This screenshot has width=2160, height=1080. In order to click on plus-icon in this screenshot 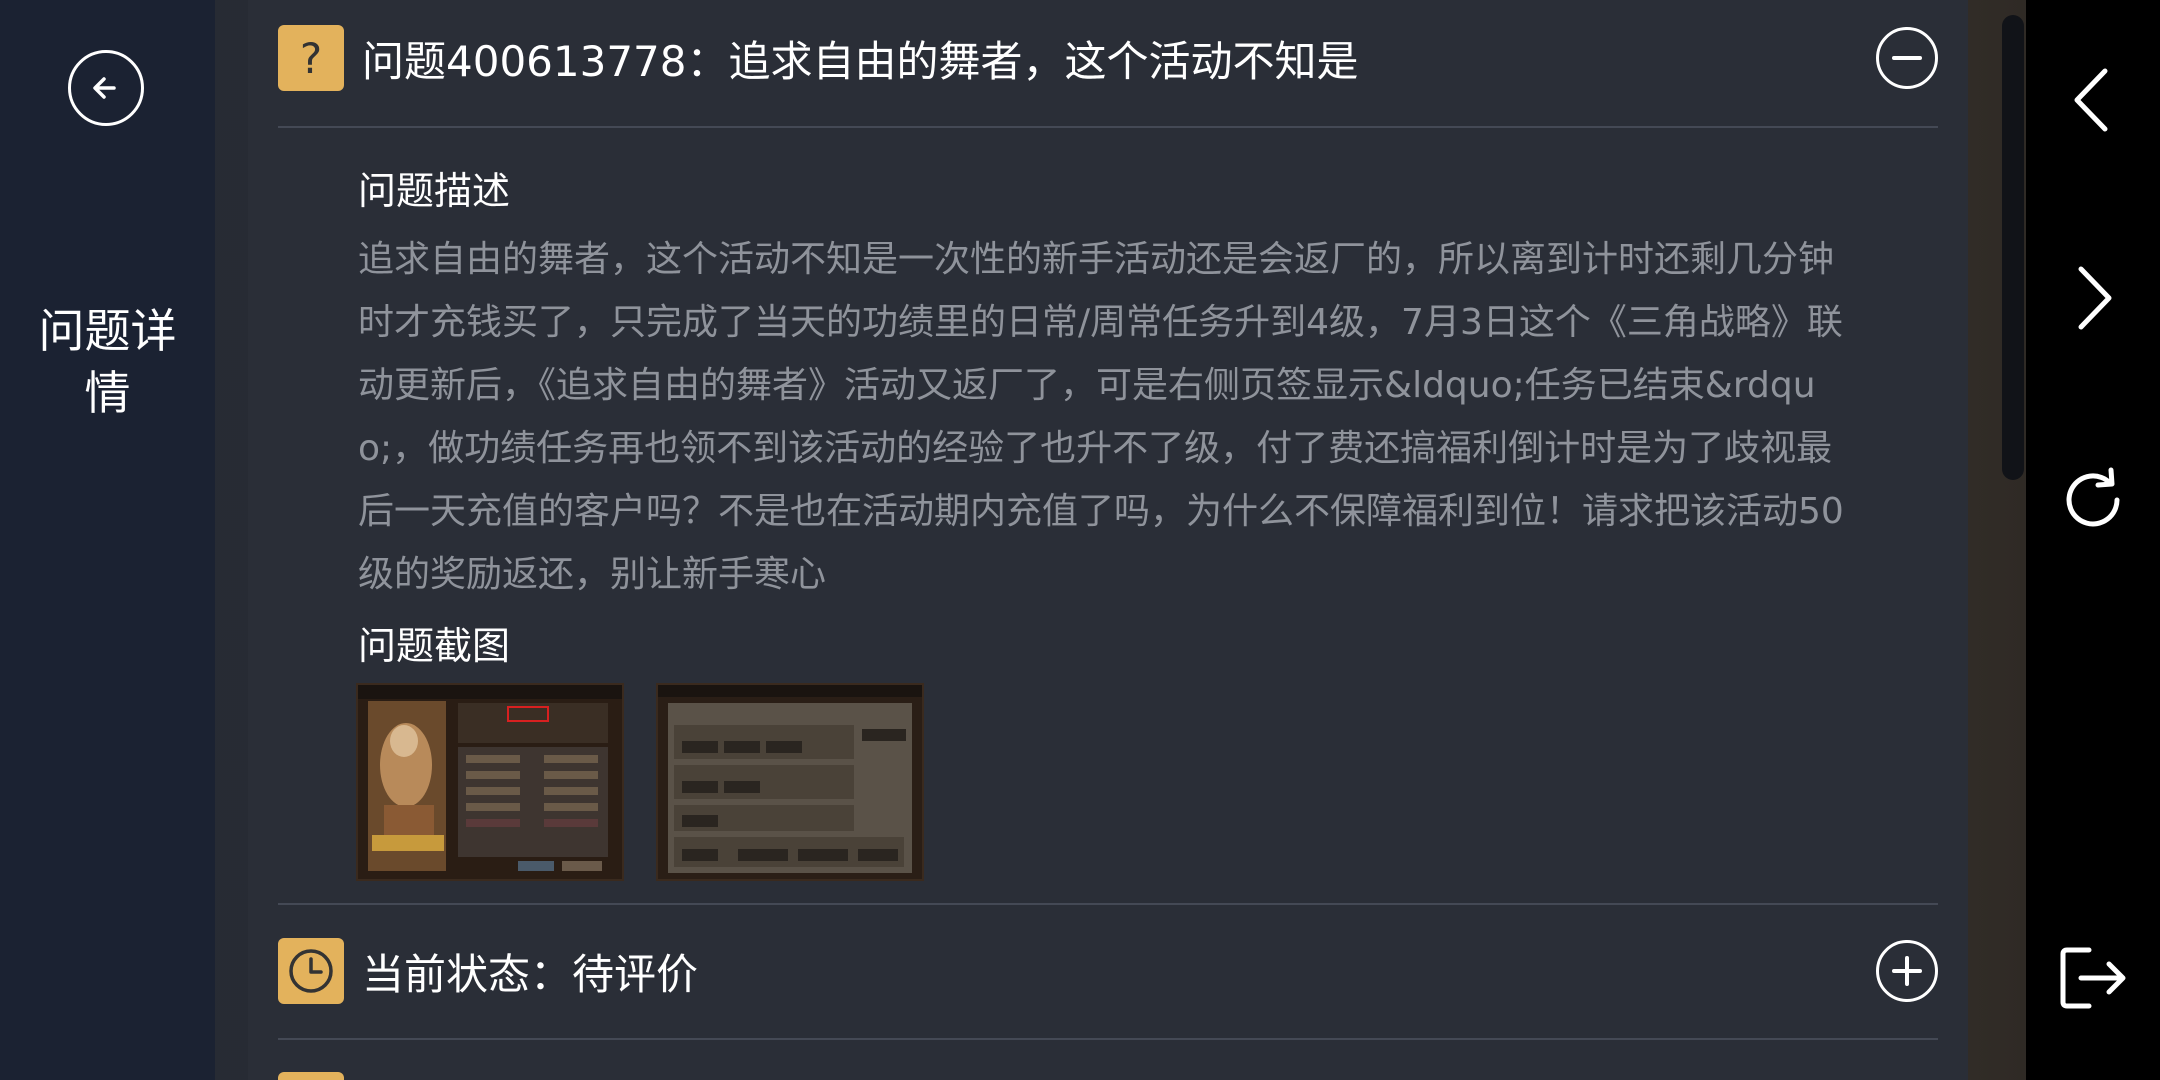, I will do `click(1907, 971)`.